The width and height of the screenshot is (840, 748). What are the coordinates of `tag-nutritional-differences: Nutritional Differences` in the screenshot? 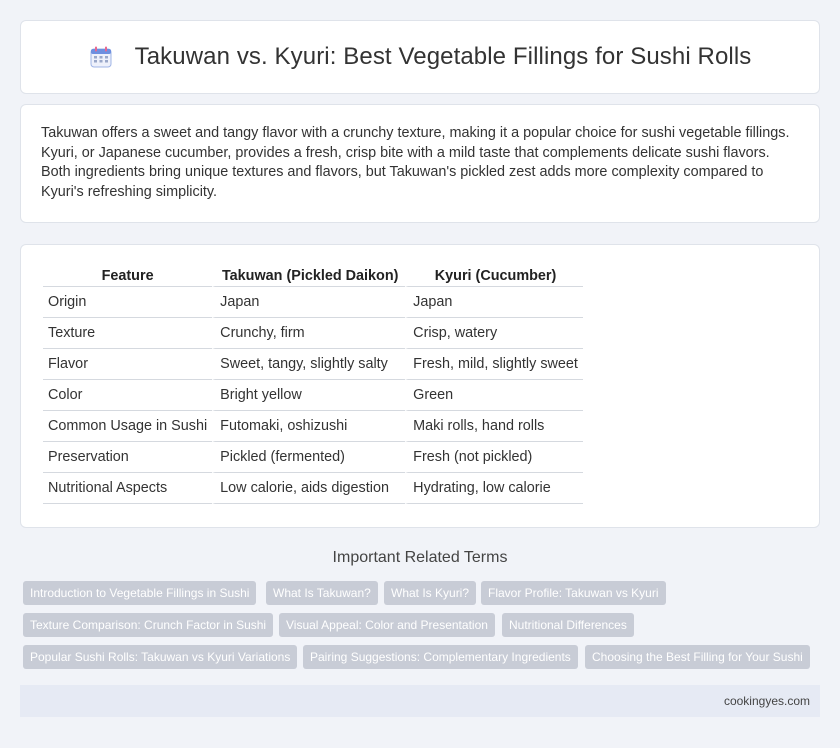 It's located at (568, 625).